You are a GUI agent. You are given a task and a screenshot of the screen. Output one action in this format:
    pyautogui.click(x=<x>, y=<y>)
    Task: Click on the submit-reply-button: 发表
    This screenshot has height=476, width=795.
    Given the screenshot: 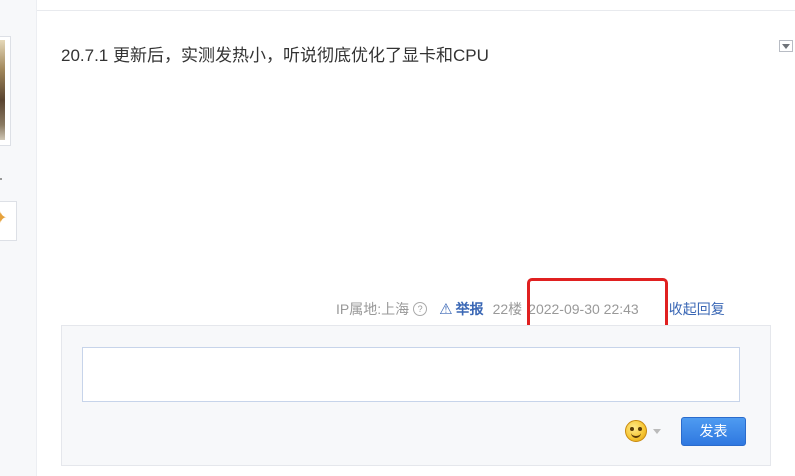 What is the action you would take?
    pyautogui.click(x=713, y=431)
    